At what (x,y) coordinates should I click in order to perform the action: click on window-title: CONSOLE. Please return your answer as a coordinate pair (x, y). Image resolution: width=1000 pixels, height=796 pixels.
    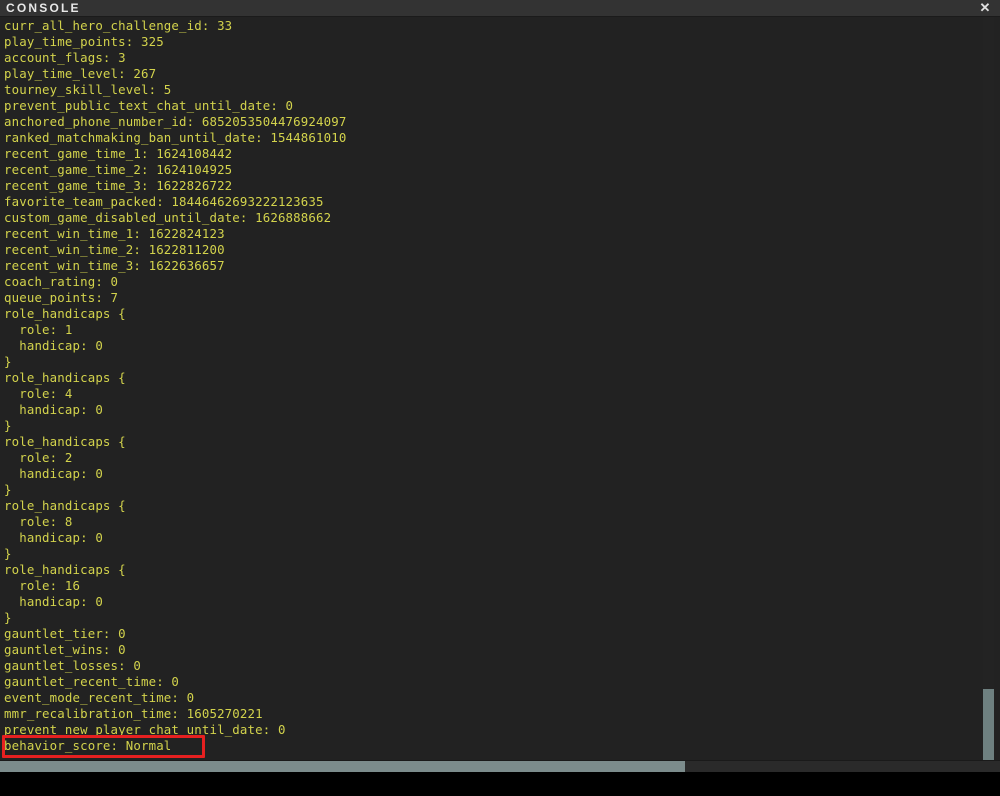
    Looking at the image, I should click on (43, 8).